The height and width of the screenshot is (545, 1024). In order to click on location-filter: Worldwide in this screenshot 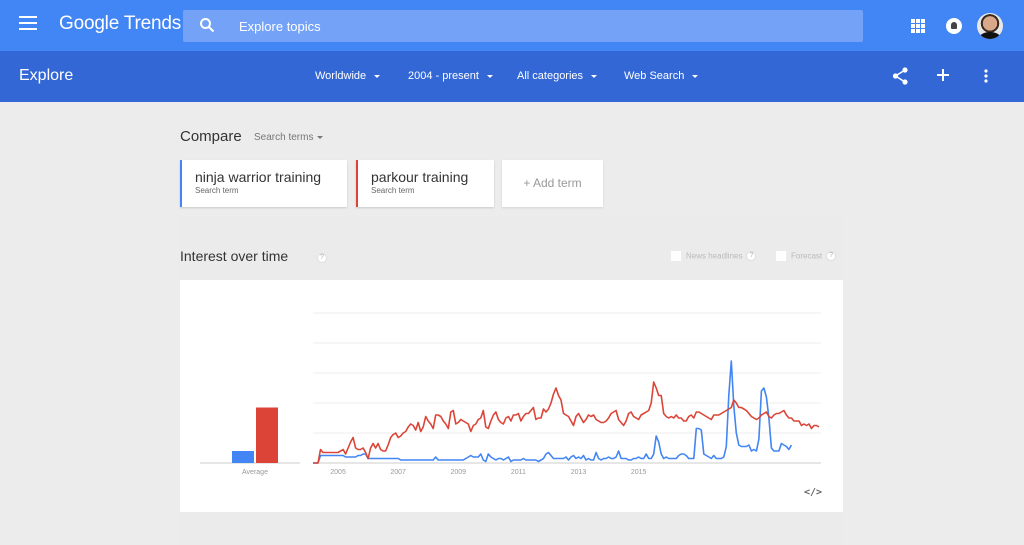, I will do `click(348, 76)`.